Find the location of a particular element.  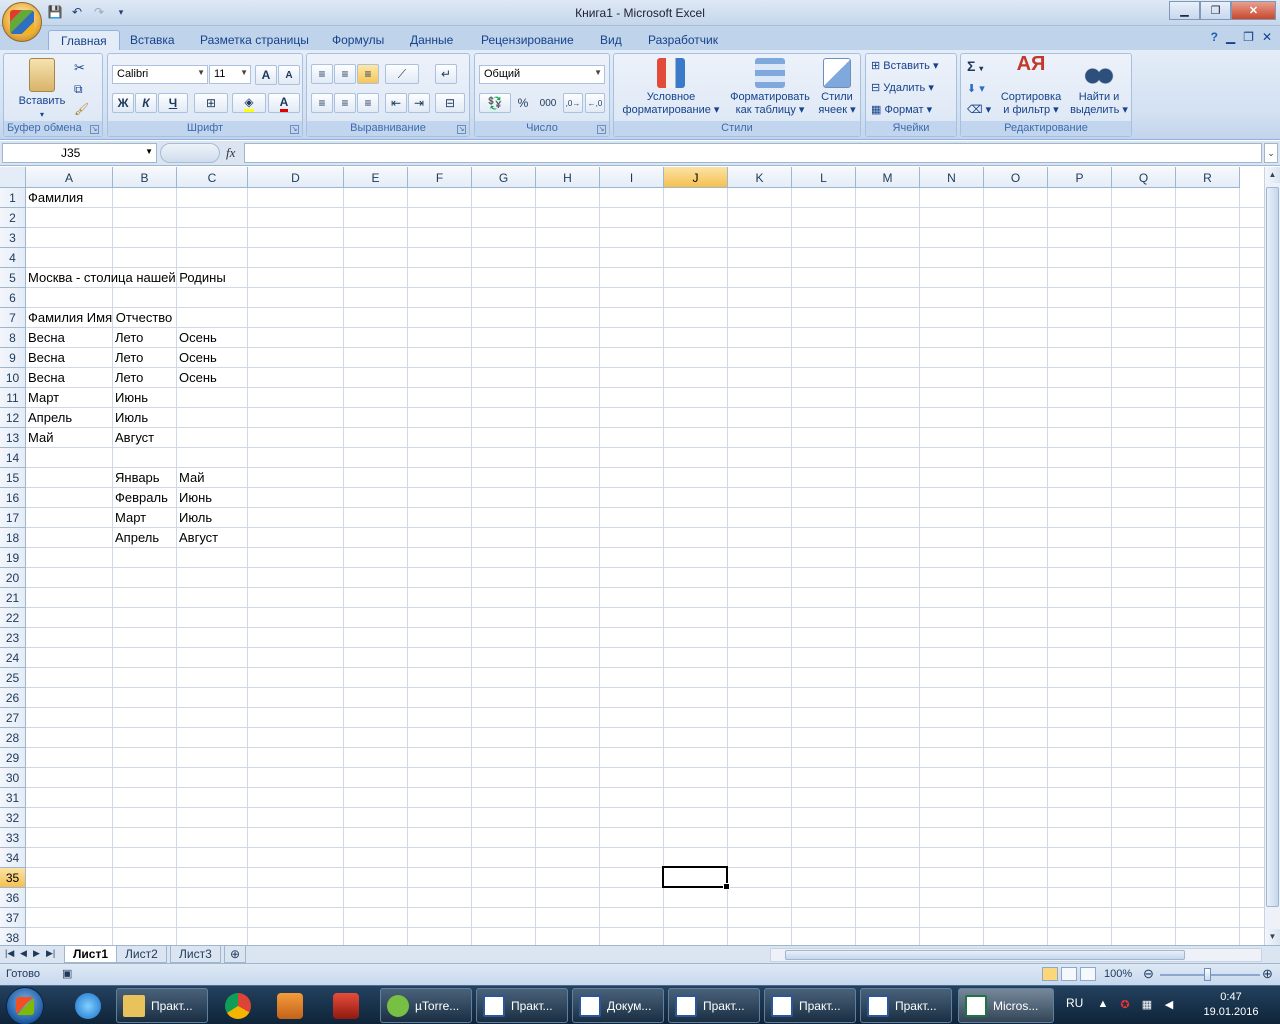

vertical-scrollbar: ▲ ▼ is located at coordinates (1272, 556).